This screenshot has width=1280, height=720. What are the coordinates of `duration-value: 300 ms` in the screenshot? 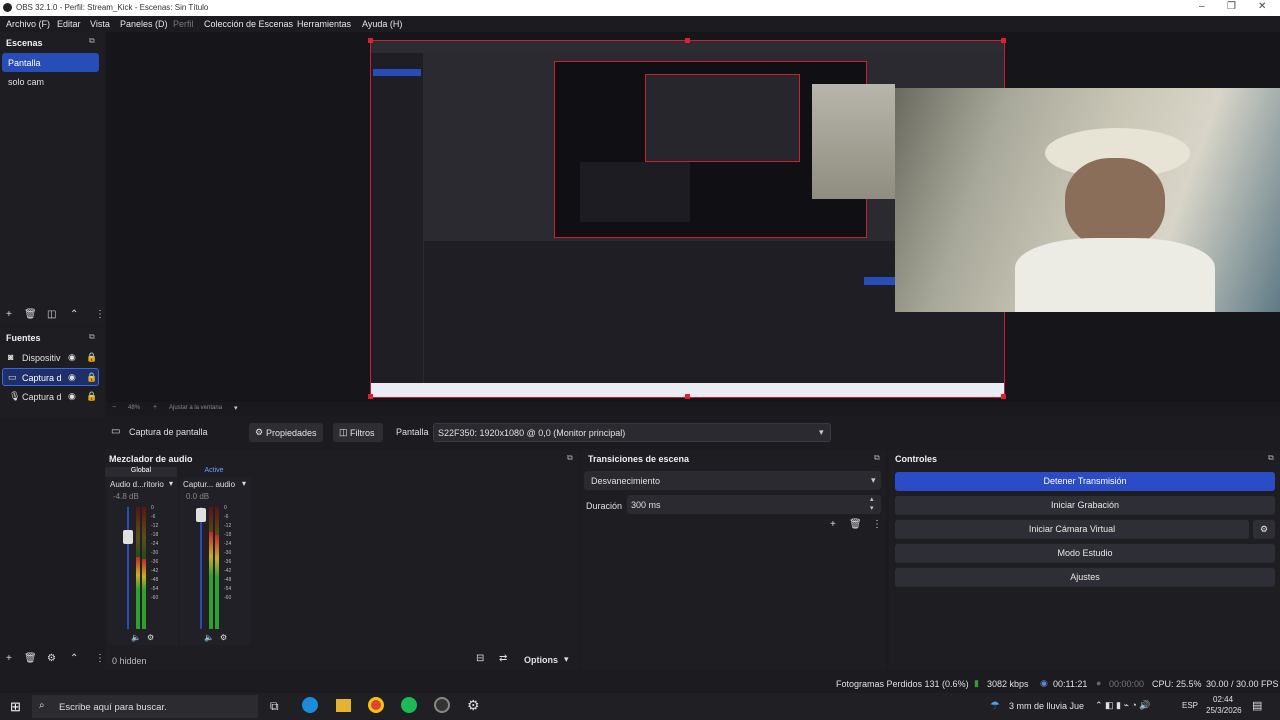 It's located at (646, 505).